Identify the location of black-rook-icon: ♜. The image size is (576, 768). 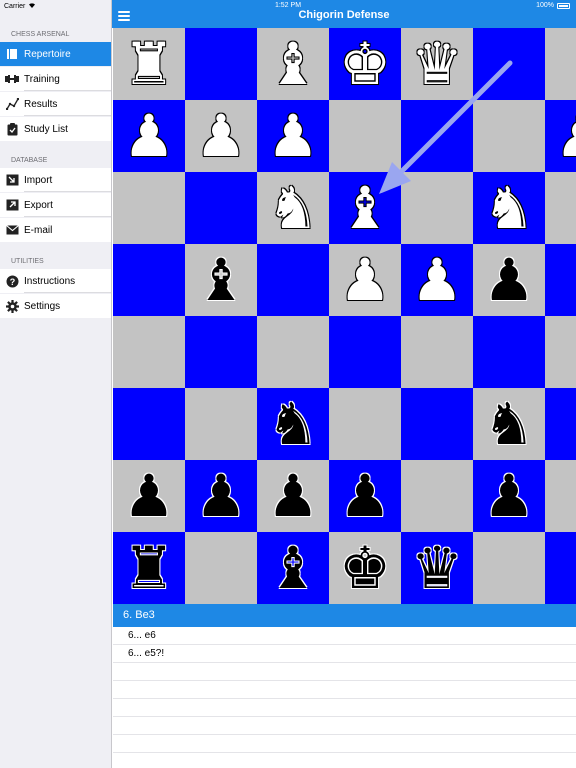
(149, 568).